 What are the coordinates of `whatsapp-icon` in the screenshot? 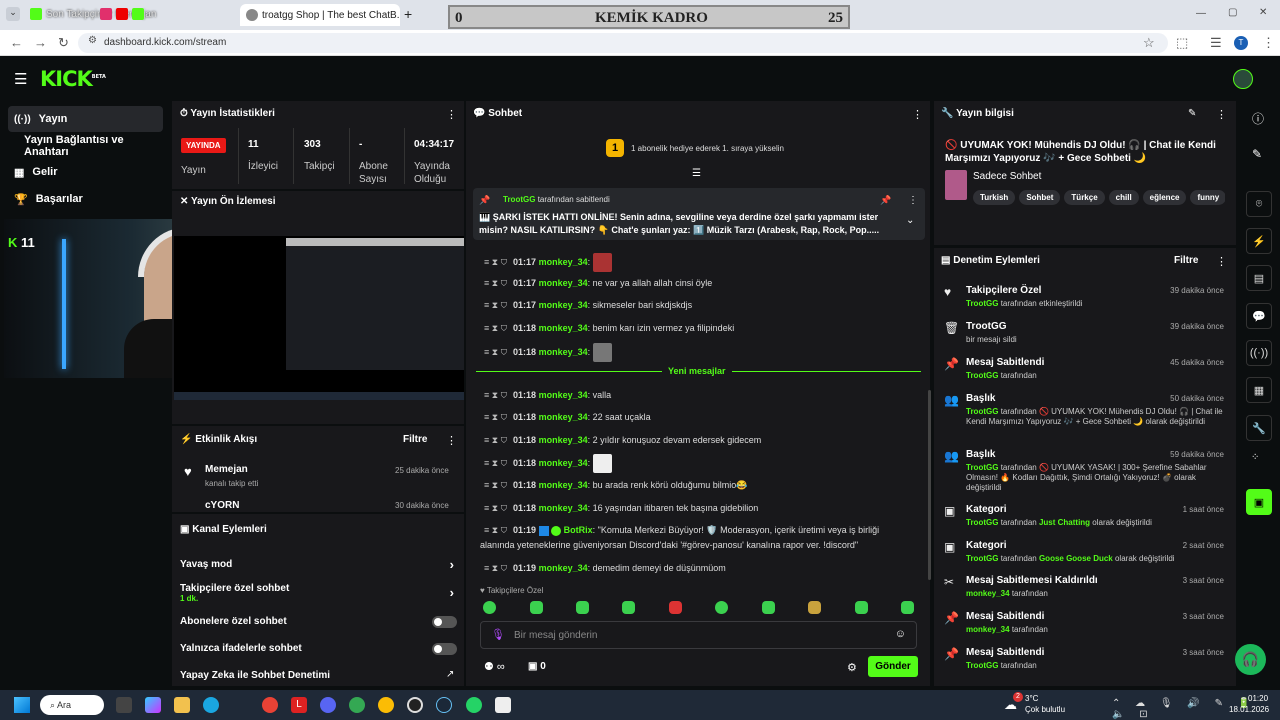 It's located at (474, 705).